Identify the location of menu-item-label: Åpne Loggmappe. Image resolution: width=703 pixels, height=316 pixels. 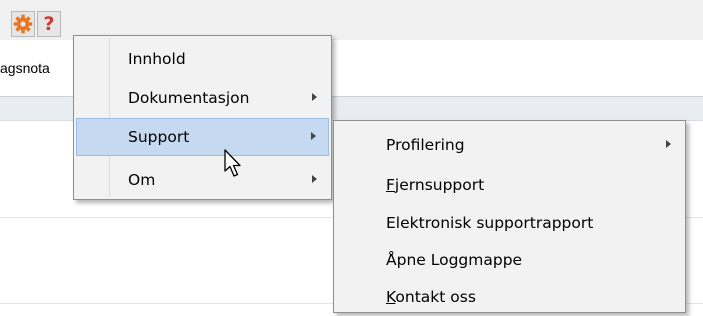
(454, 260).